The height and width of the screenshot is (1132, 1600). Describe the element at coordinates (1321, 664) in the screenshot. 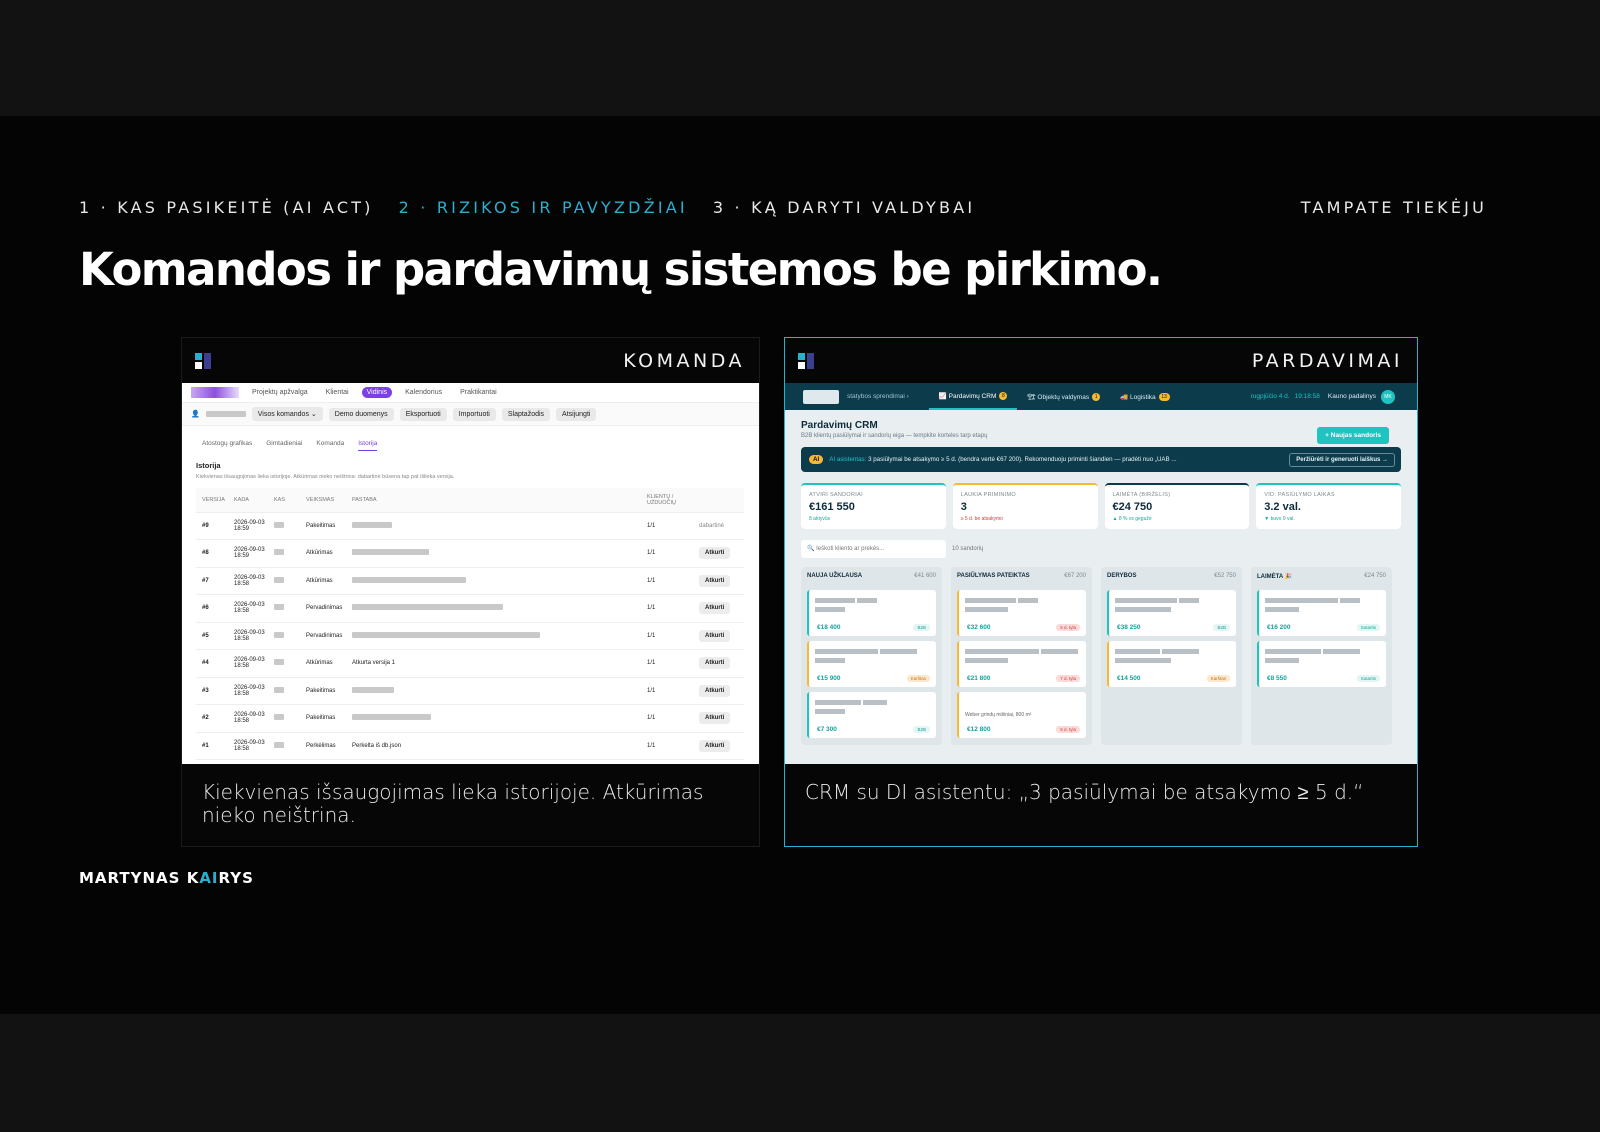

I see `deal-card: €8 550 Sutartis` at that location.